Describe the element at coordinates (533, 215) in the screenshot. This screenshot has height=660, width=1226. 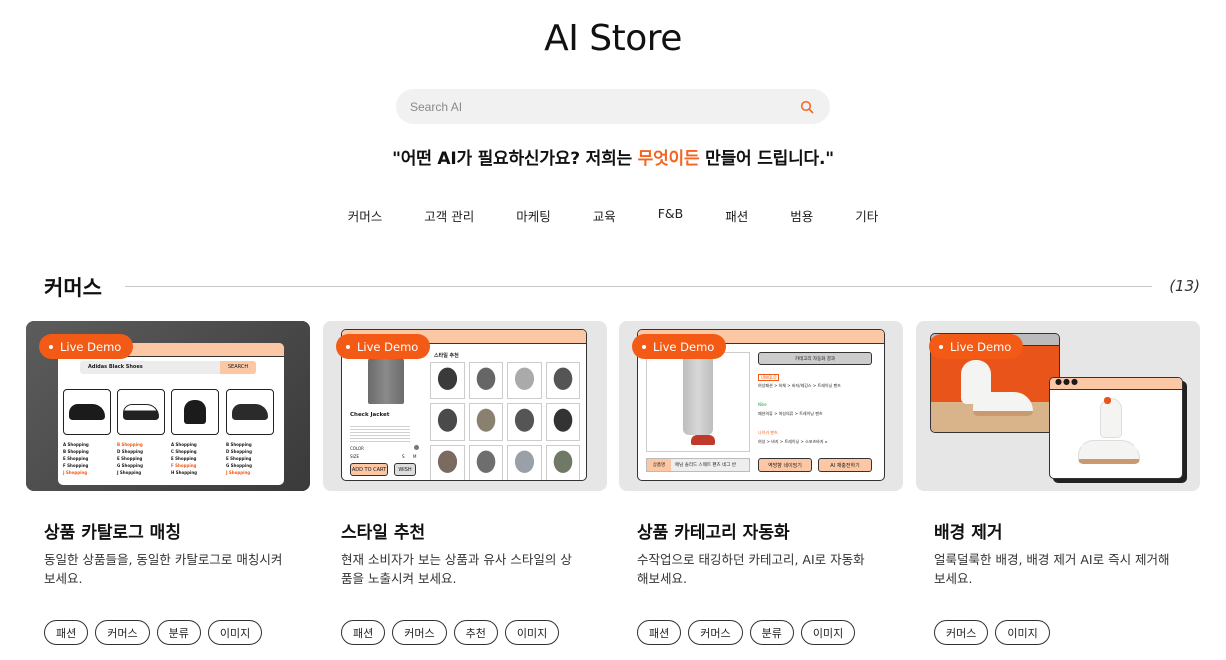
I see `category-marketing: 마케팅` at that location.